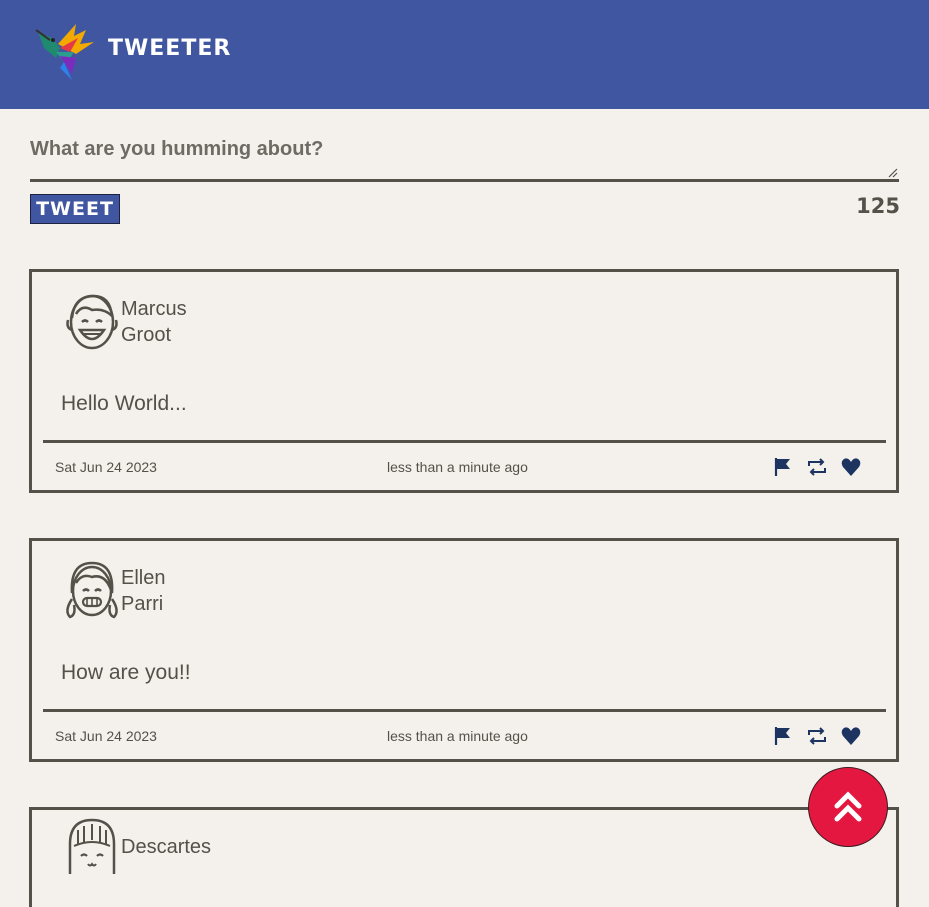 The image size is (929, 907). I want to click on author-last-name: Groot, so click(146, 335).